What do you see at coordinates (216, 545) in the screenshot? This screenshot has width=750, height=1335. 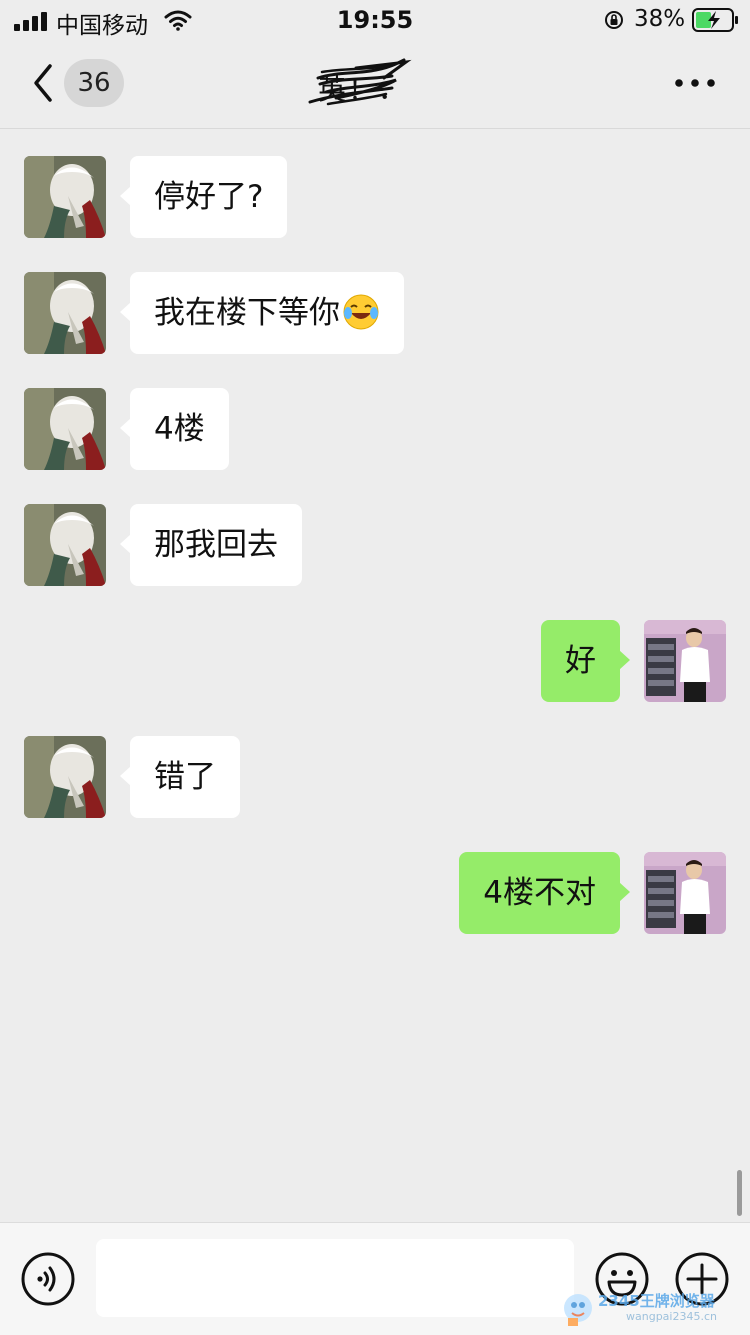 I see `message-text: 那我回去` at bounding box center [216, 545].